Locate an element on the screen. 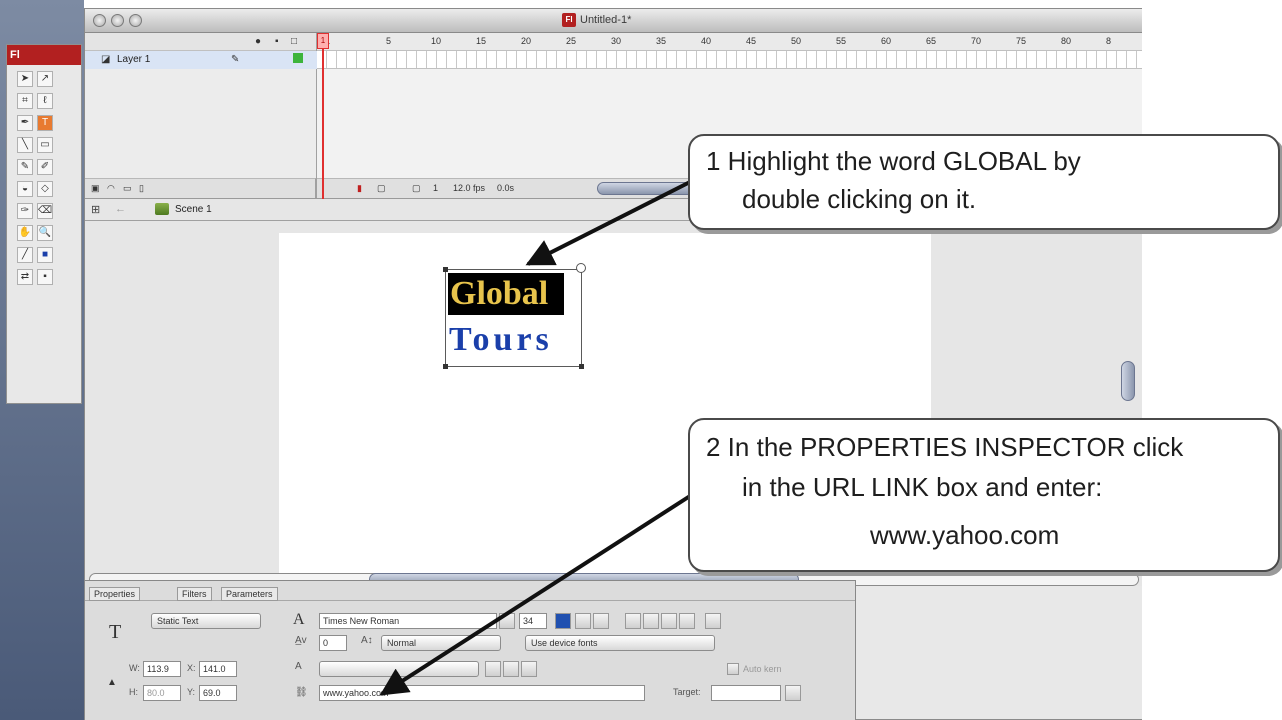  step2-line2: in the URL LINK box and enter: is located at coordinates (922, 487).